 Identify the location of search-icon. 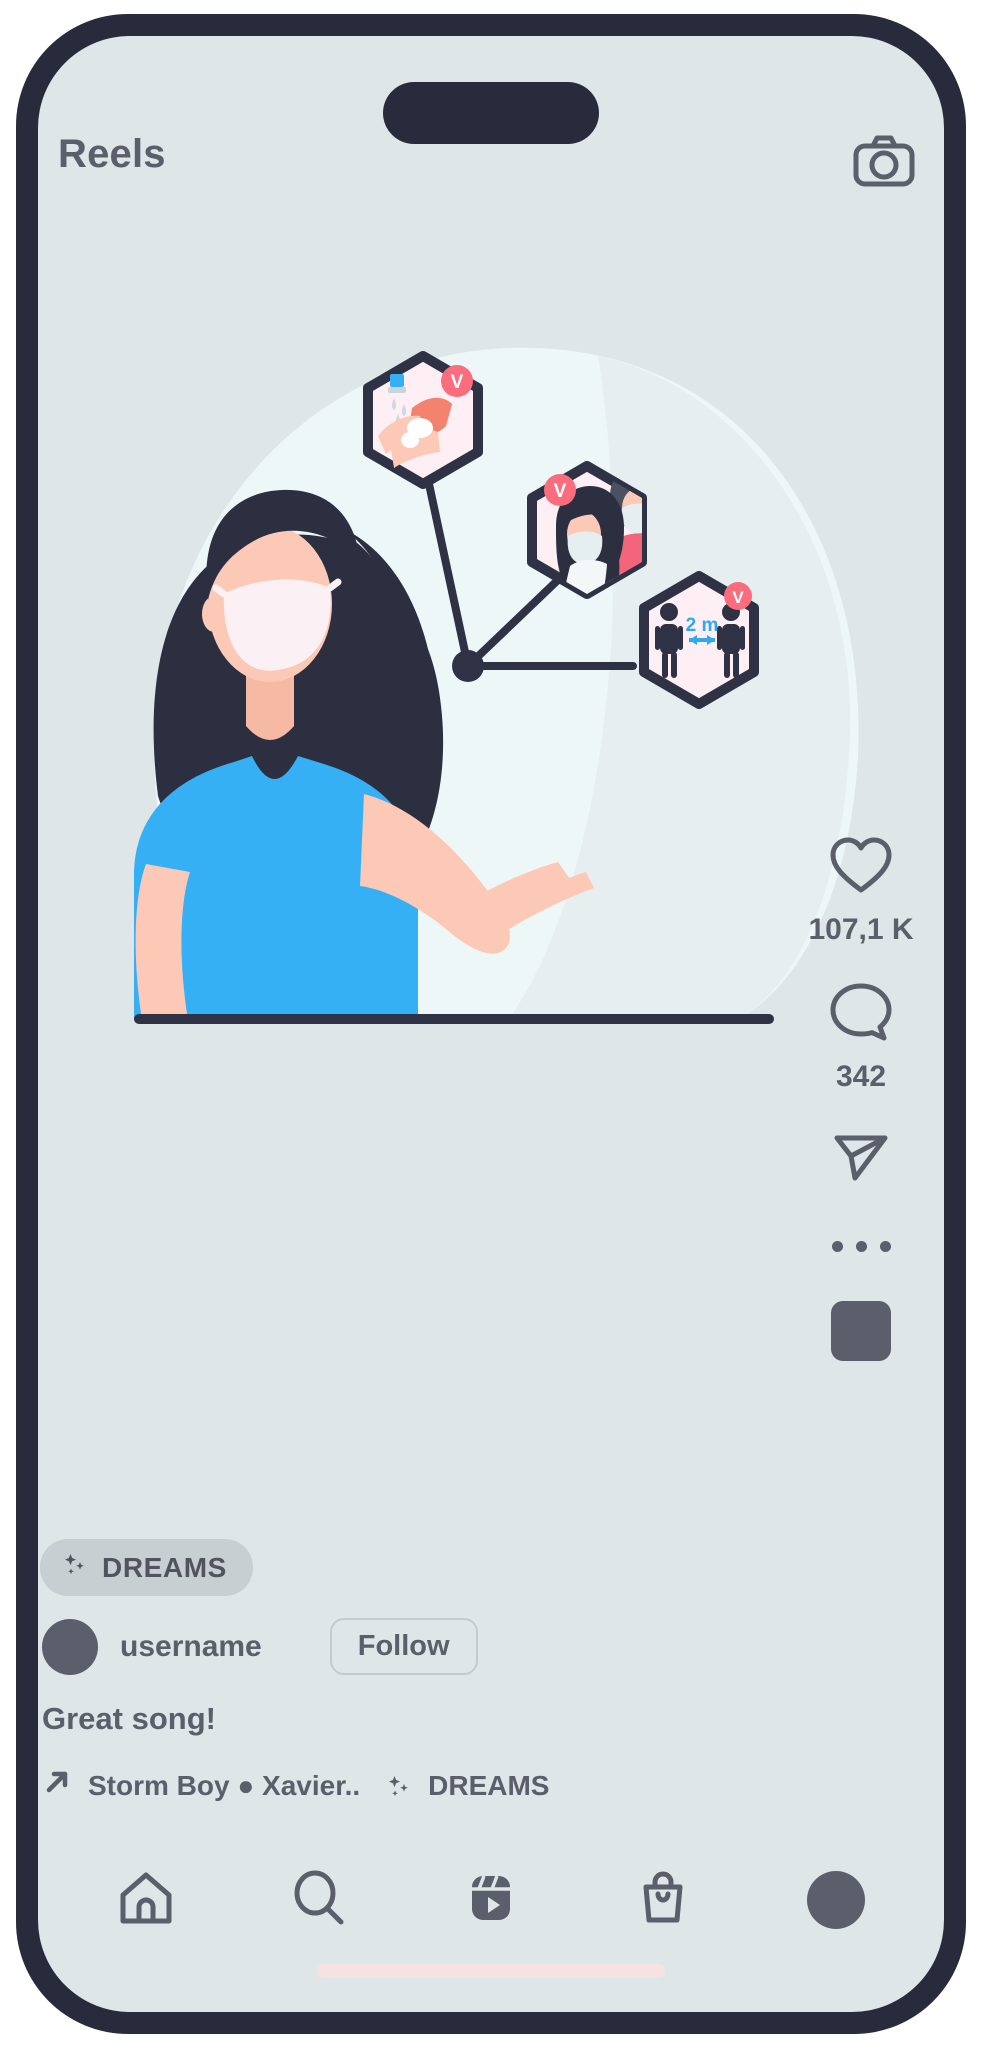
(319, 1900).